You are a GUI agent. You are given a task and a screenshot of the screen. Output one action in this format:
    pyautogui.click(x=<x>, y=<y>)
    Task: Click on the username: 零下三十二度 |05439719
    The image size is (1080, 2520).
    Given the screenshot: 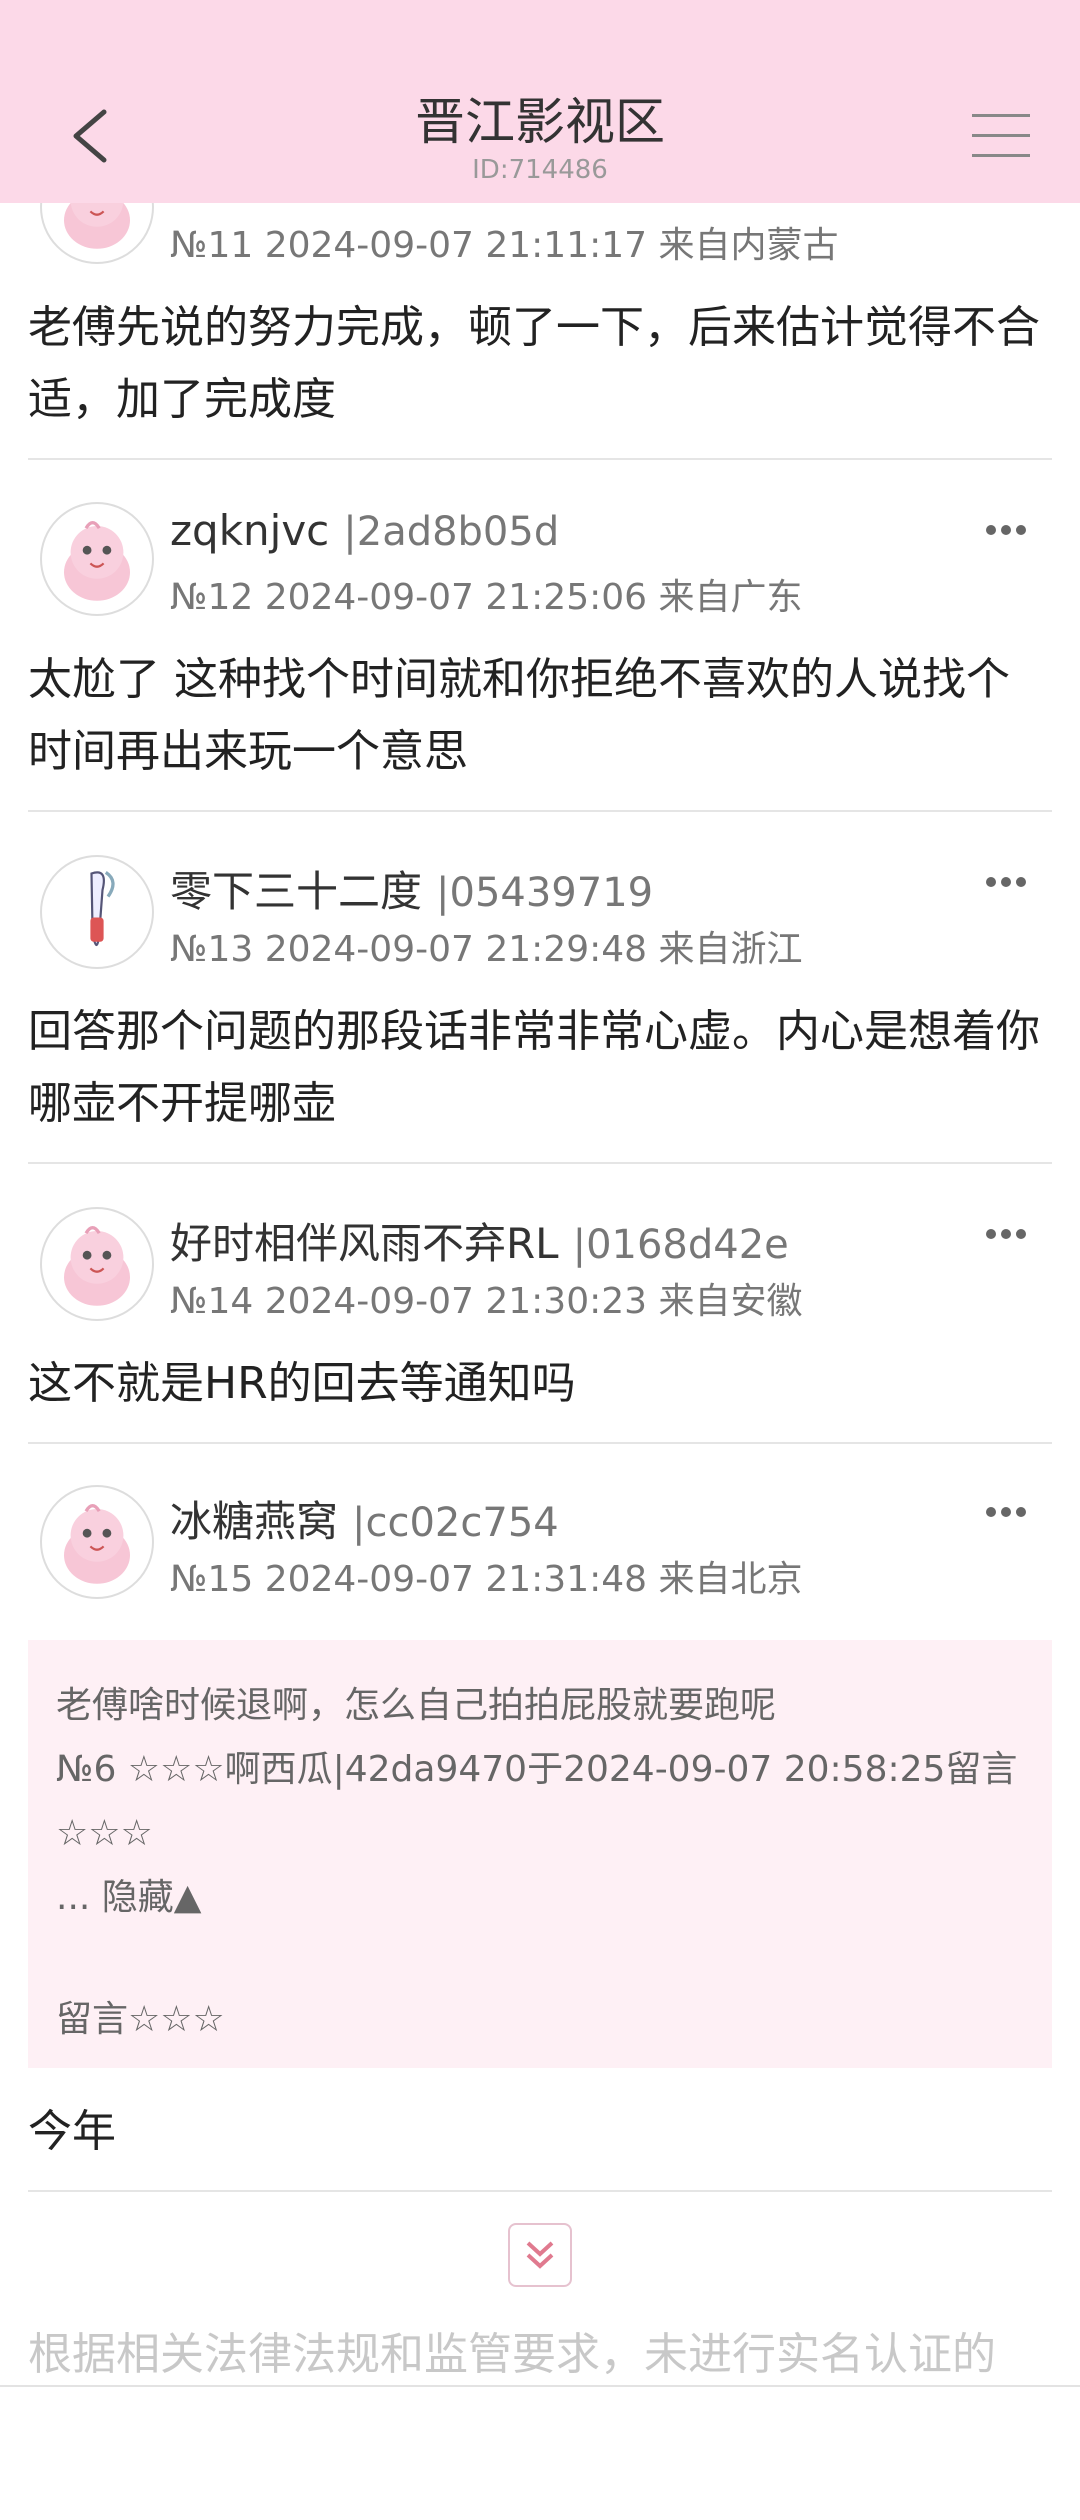 What is the action you would take?
    pyautogui.click(x=411, y=888)
    